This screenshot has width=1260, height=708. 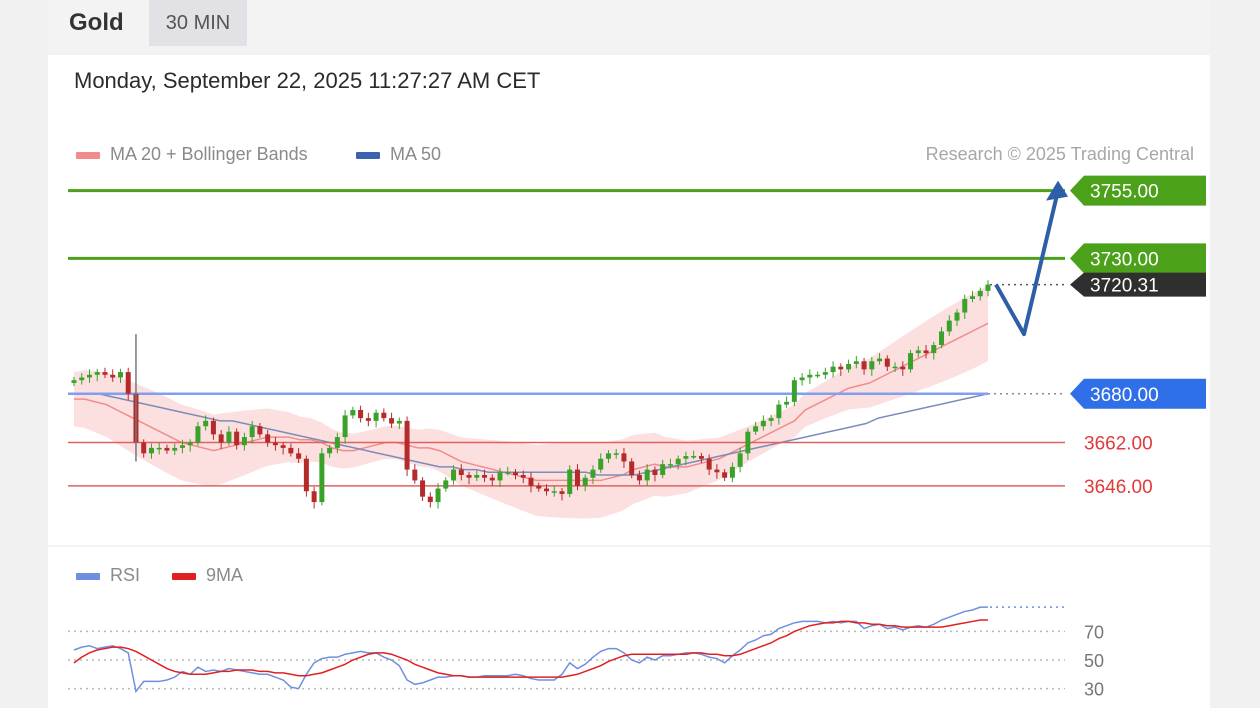 I want to click on rsi-tick-label: 50, so click(x=1094, y=661).